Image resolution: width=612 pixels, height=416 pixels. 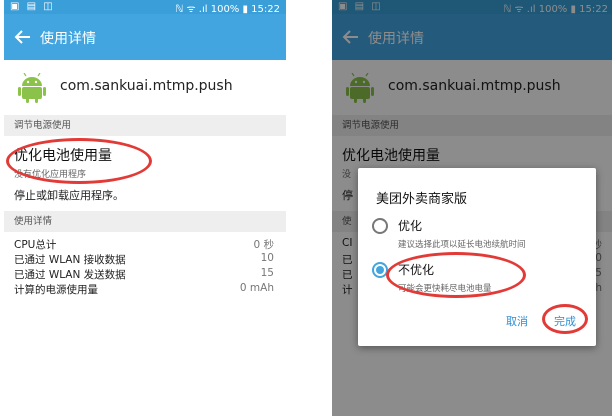 I want to click on cancel-button: 取消, so click(x=517, y=321).